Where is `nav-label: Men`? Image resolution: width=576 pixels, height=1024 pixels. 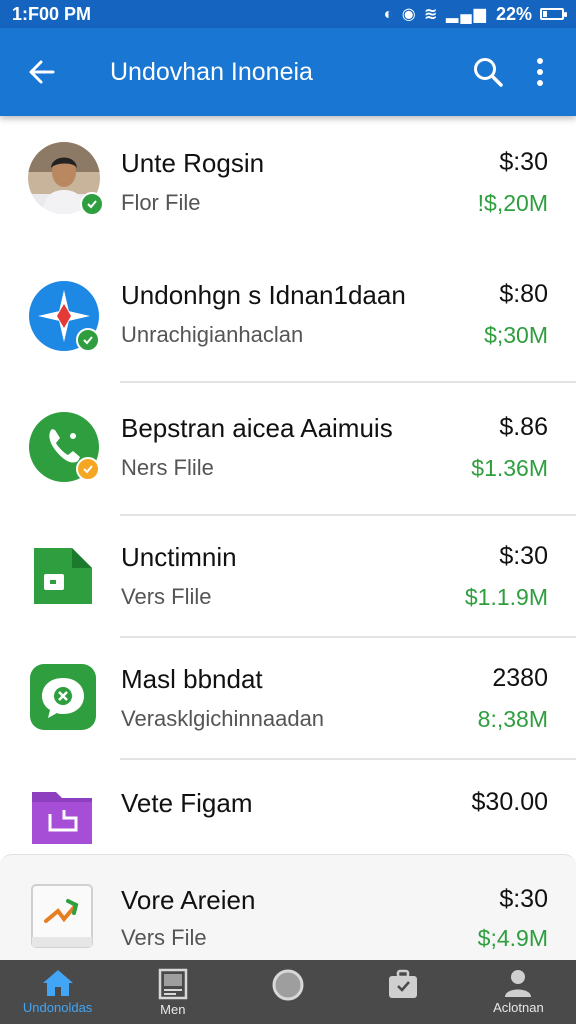
nav-label: Men is located at coordinates (173, 1009).